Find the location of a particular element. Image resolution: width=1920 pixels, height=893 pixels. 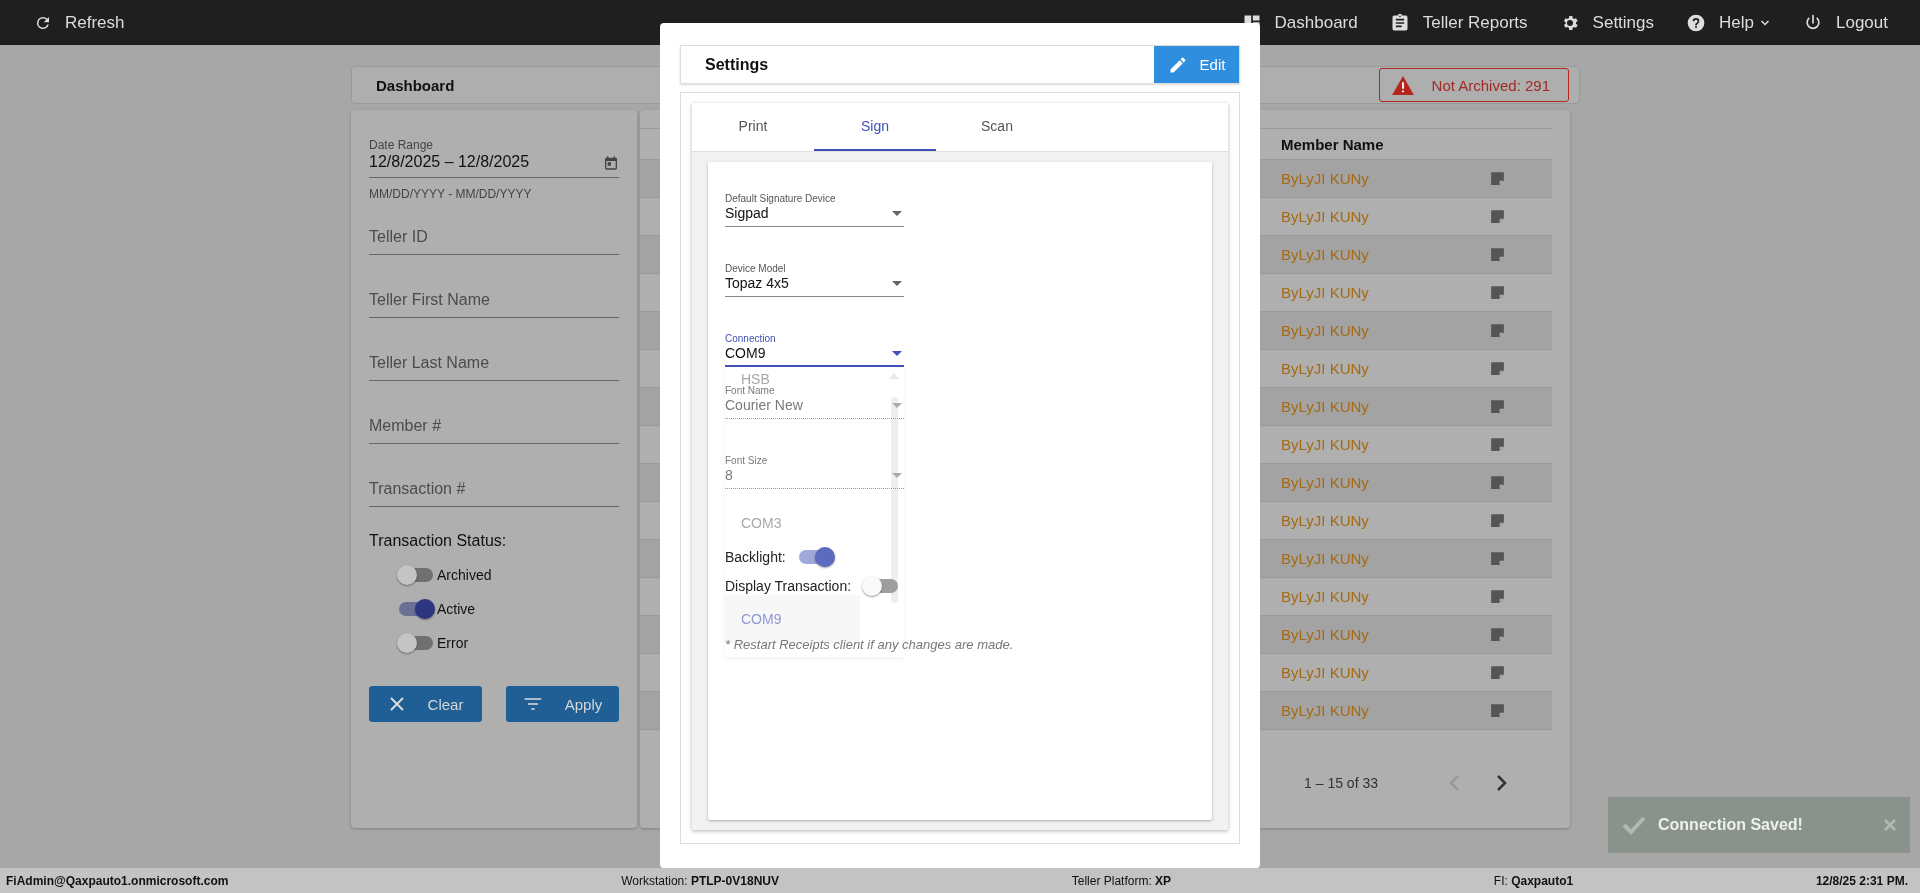

status-text: Workstation: PTLP-0V18NUV is located at coordinates (700, 880).